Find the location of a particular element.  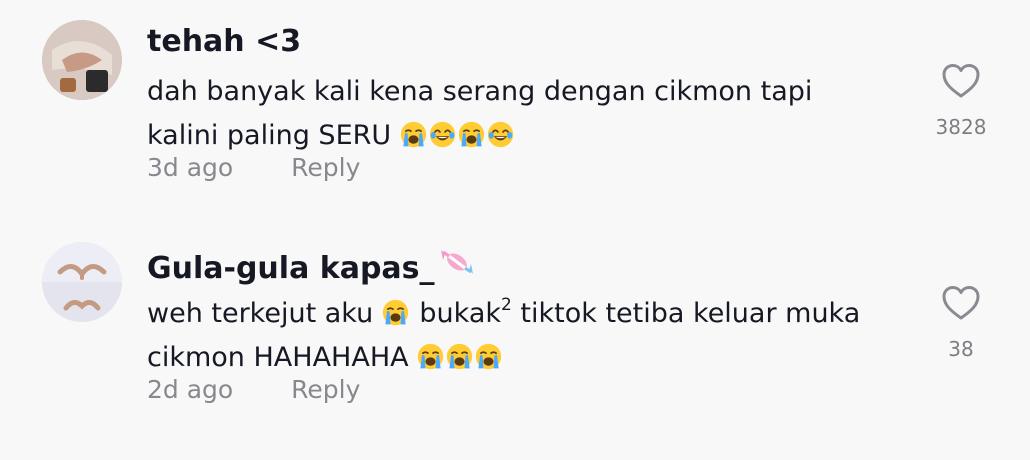

comment-username: Gula-gula kapas_ is located at coordinates (311, 266).